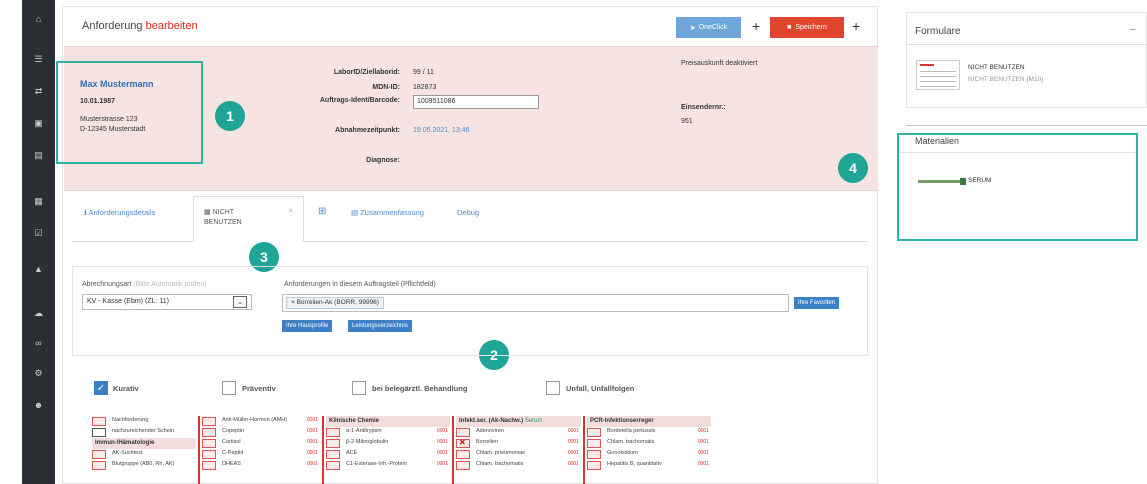  What do you see at coordinates (649, 465) in the screenshot?
I see `list-item: Hepatitis B, quantitativ 0001` at bounding box center [649, 465].